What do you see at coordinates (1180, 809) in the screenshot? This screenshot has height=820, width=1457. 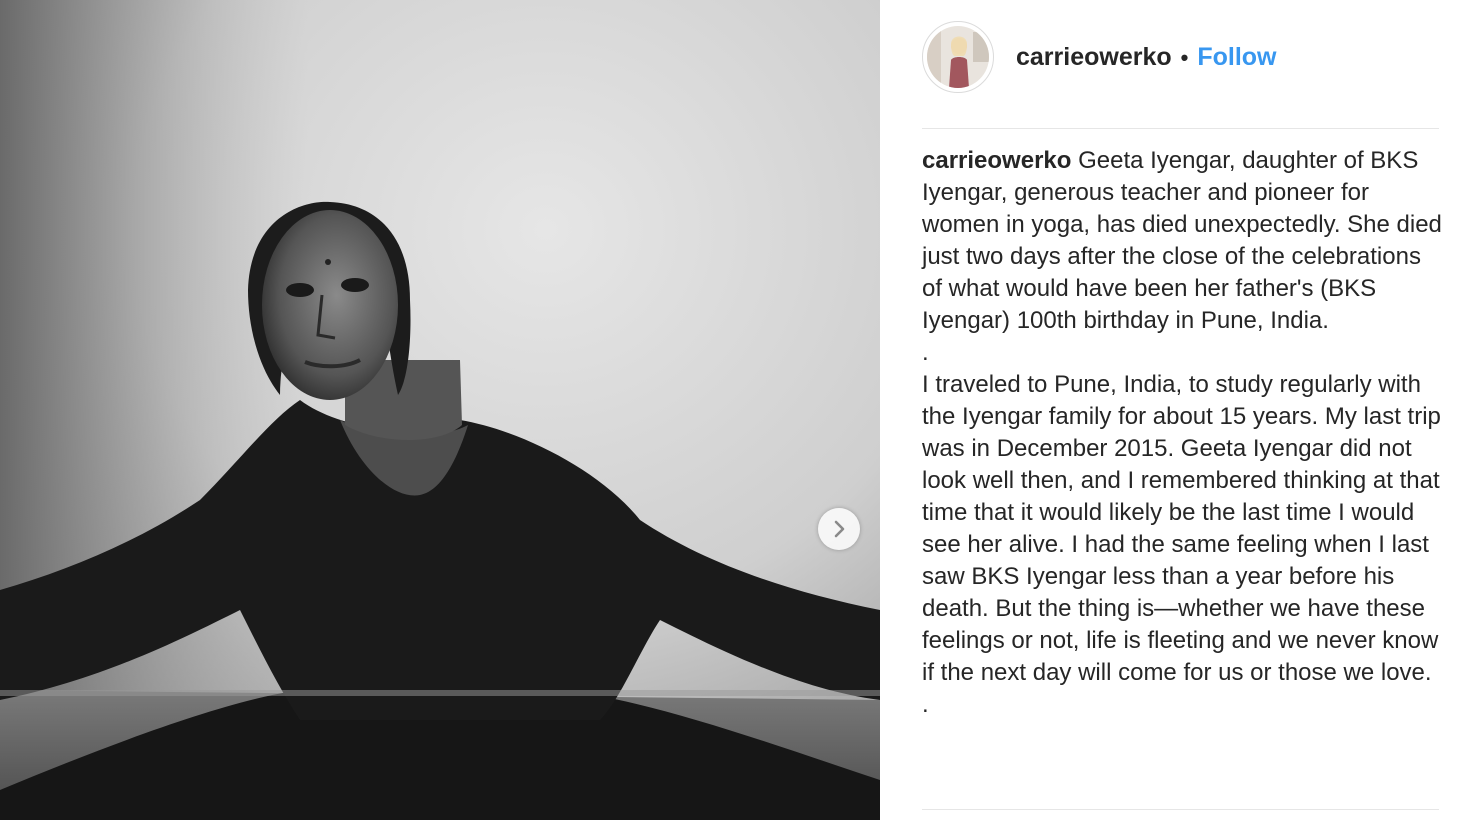 I see `divider` at bounding box center [1180, 809].